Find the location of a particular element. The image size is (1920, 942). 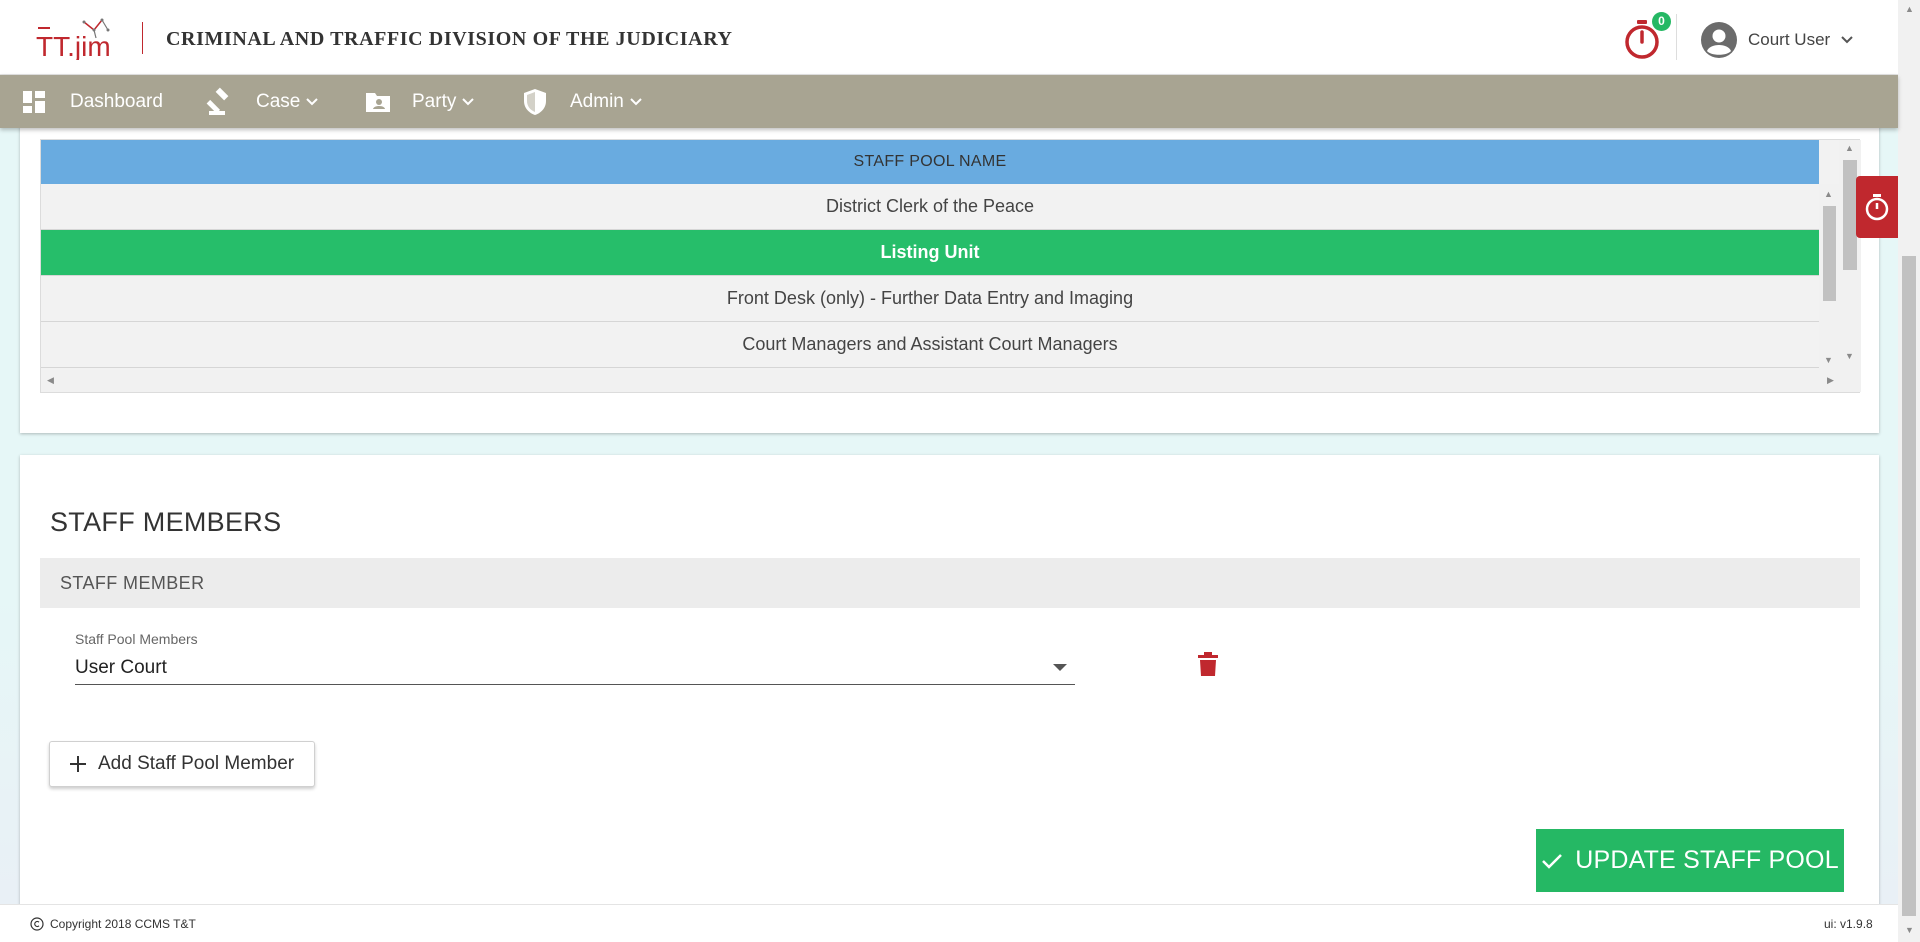

logo-divider is located at coordinates (142, 38).